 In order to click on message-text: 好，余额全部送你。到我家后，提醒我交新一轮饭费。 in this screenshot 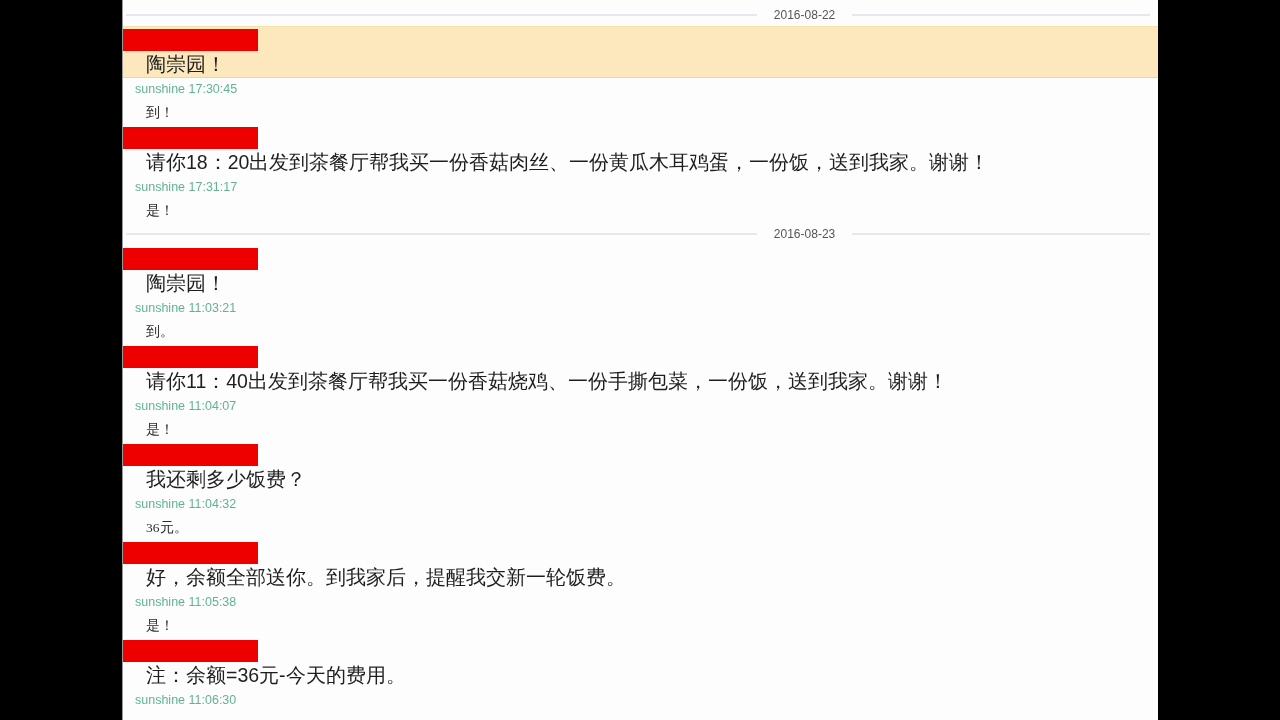, I will do `click(386, 577)`.